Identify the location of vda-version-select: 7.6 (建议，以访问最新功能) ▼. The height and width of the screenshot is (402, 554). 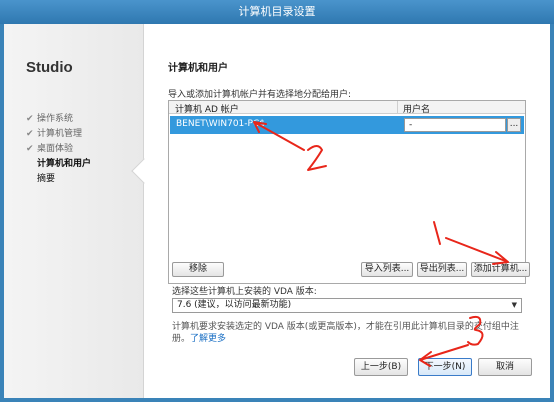
(347, 305).